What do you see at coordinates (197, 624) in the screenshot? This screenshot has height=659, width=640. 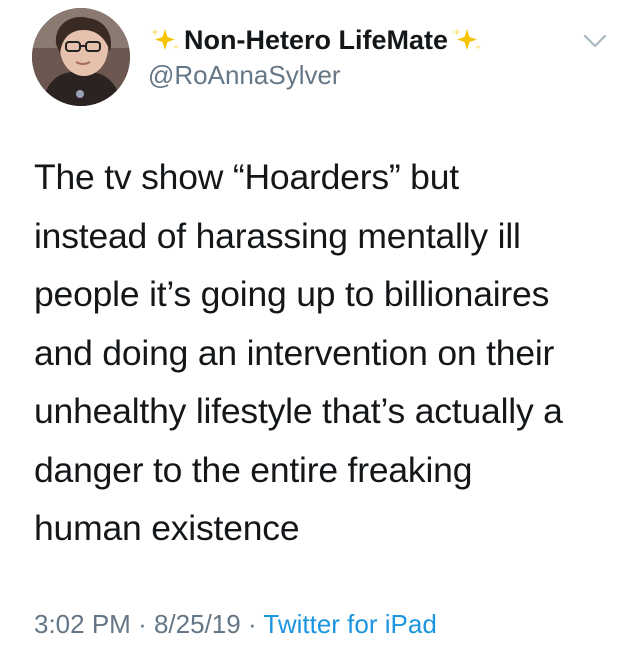 I see `tweet-date: 8/25/19` at bounding box center [197, 624].